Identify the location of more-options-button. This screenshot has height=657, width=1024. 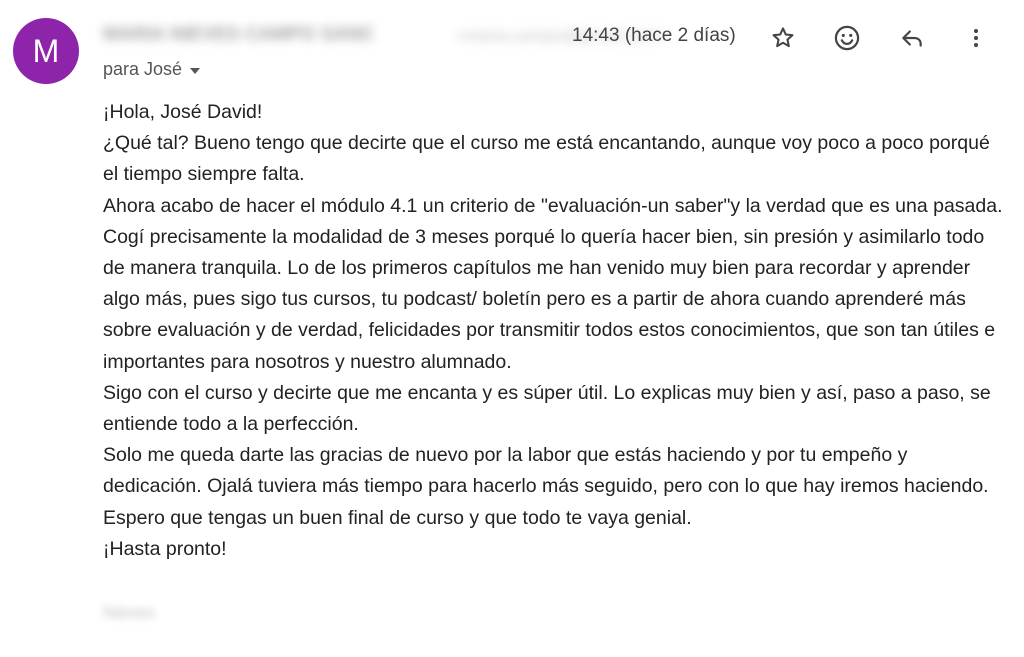
(976, 38).